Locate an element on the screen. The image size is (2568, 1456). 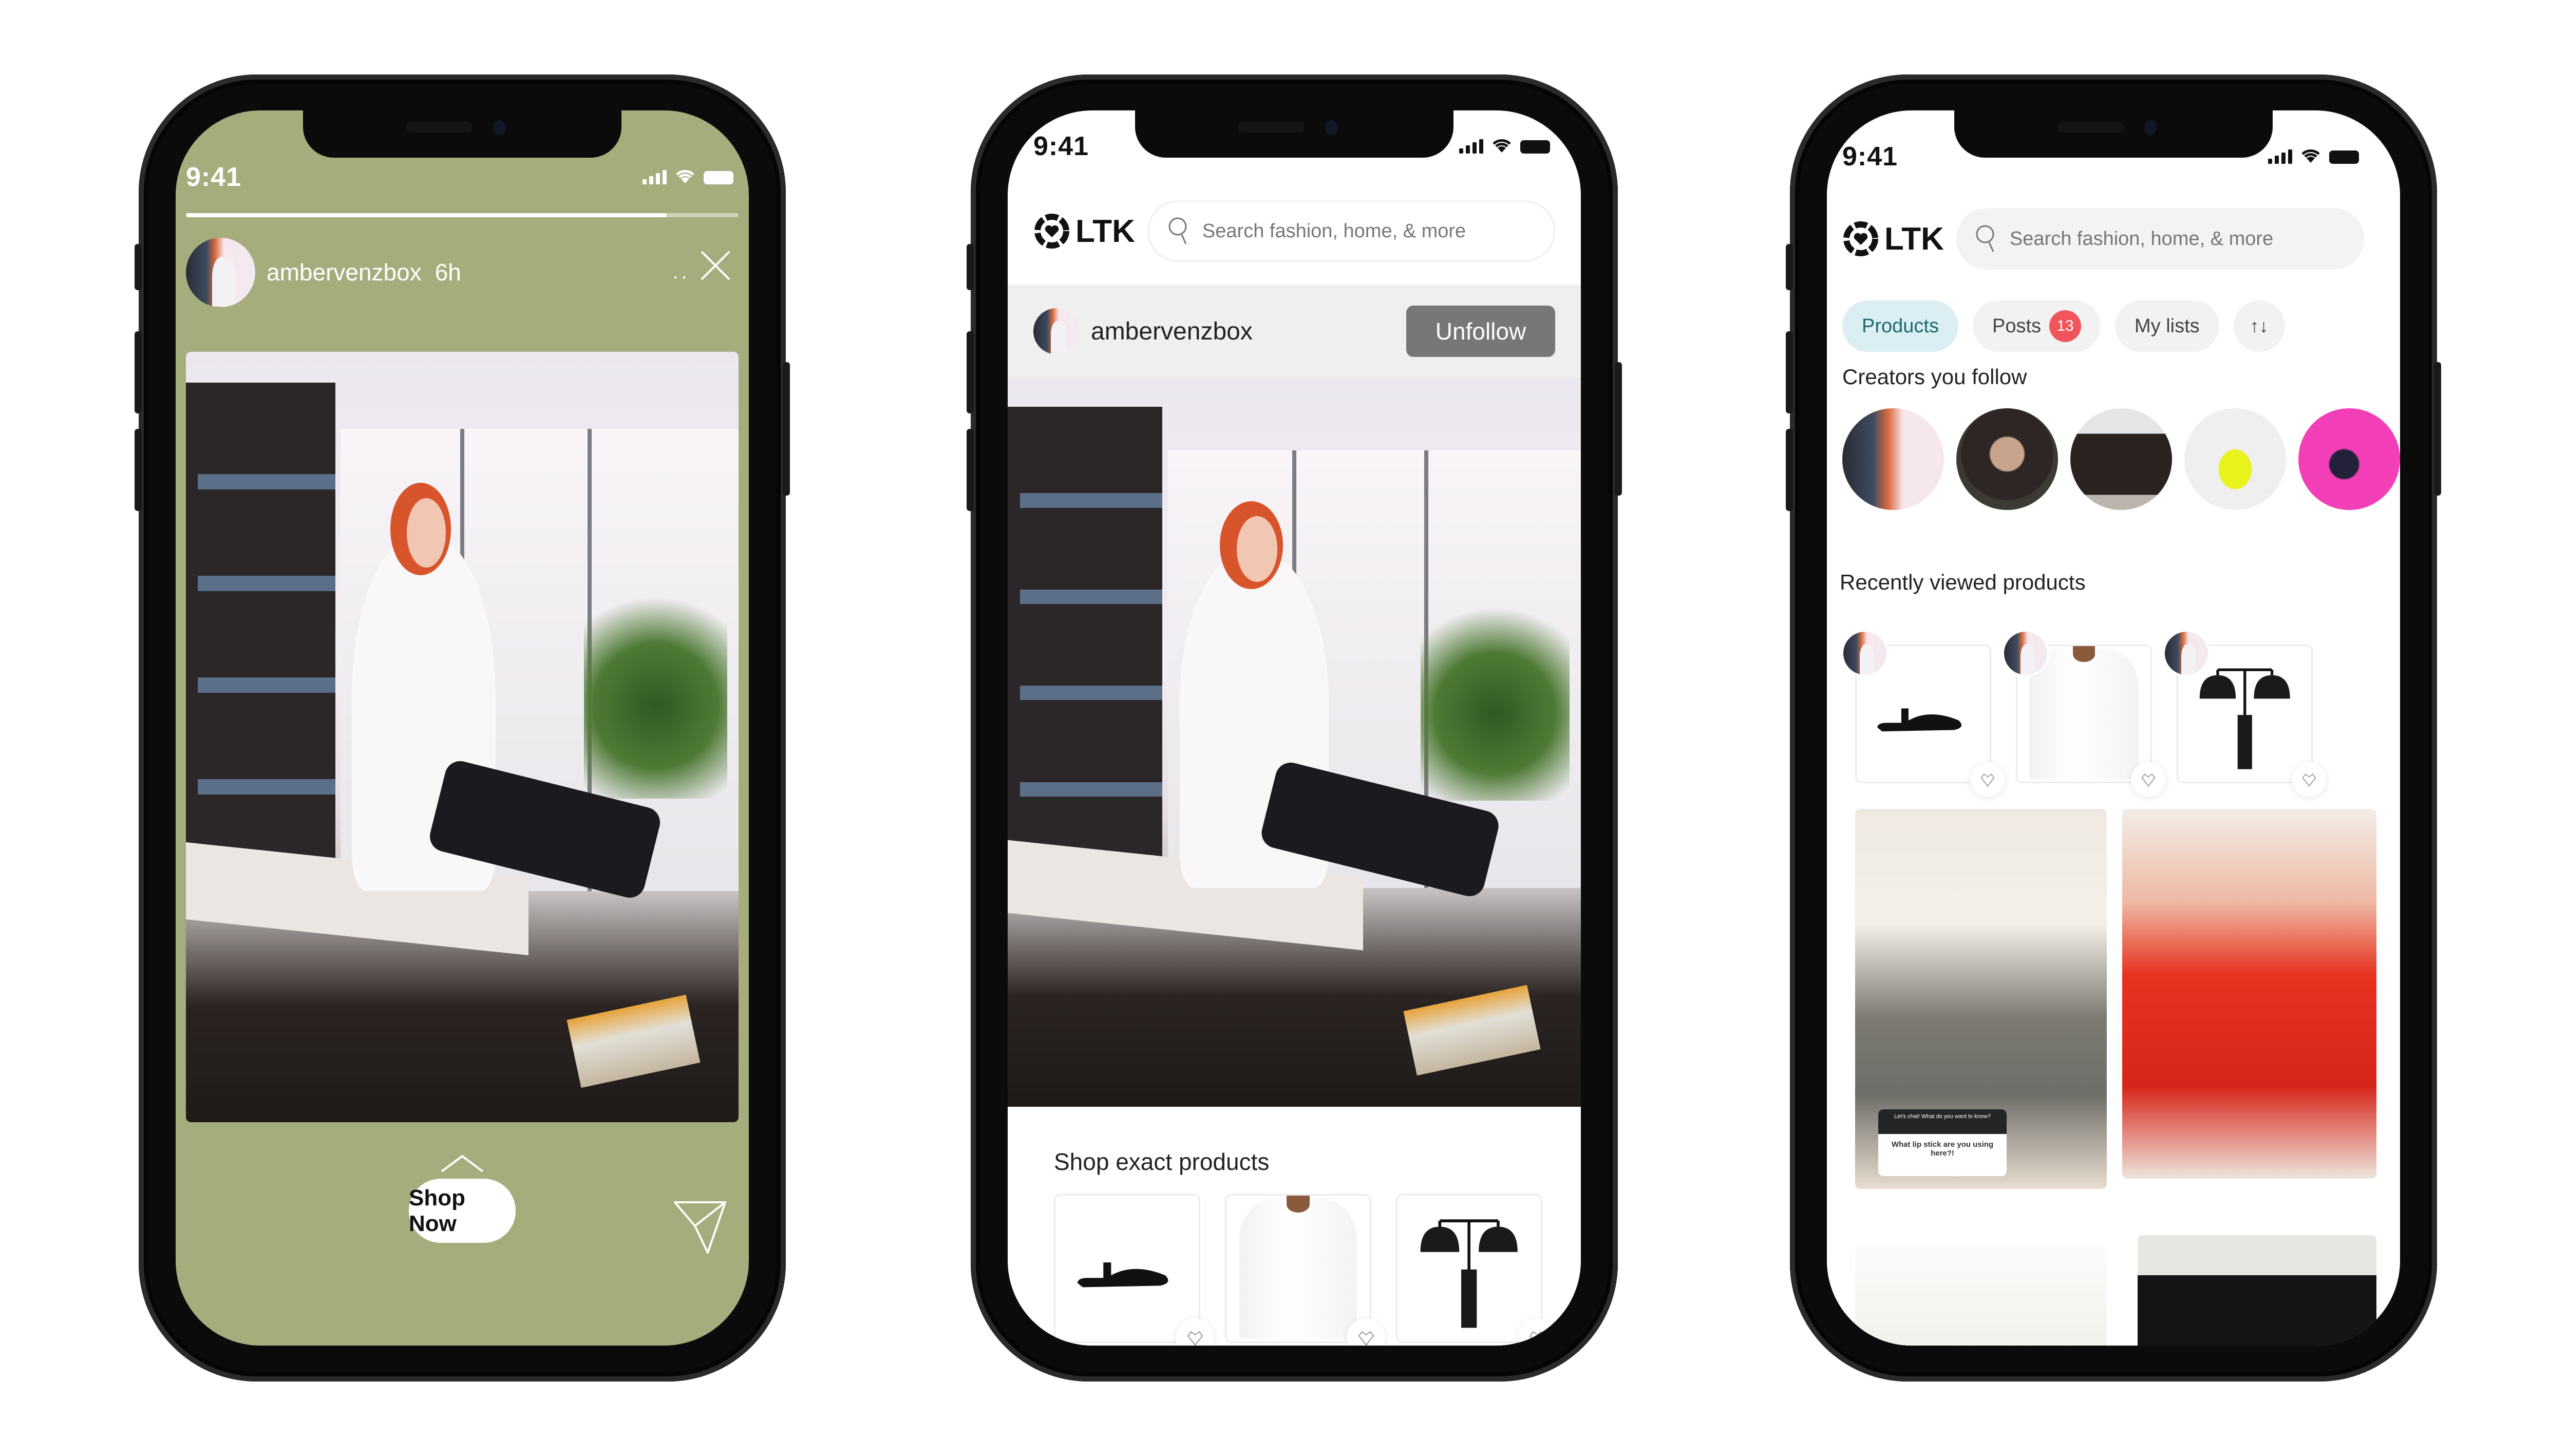
filter-tabs: Products Posts 13 My lists ↑↓ is located at coordinates (2063, 326).